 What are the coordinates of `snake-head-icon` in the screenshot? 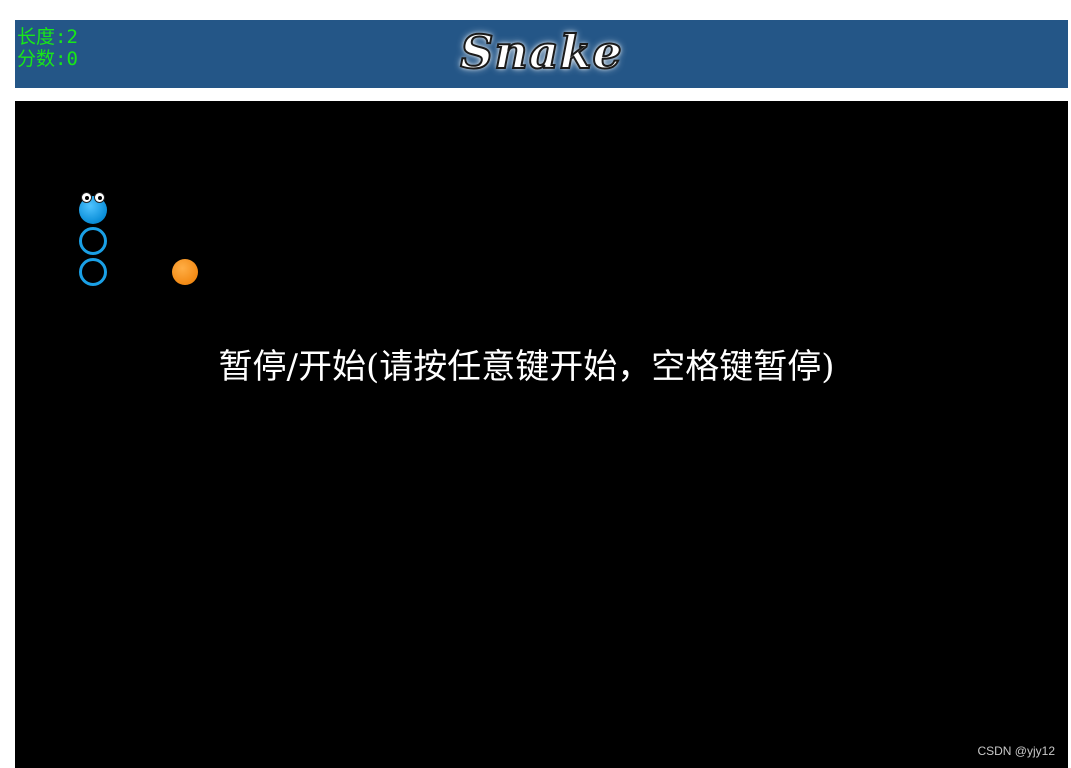 It's located at (93, 208).